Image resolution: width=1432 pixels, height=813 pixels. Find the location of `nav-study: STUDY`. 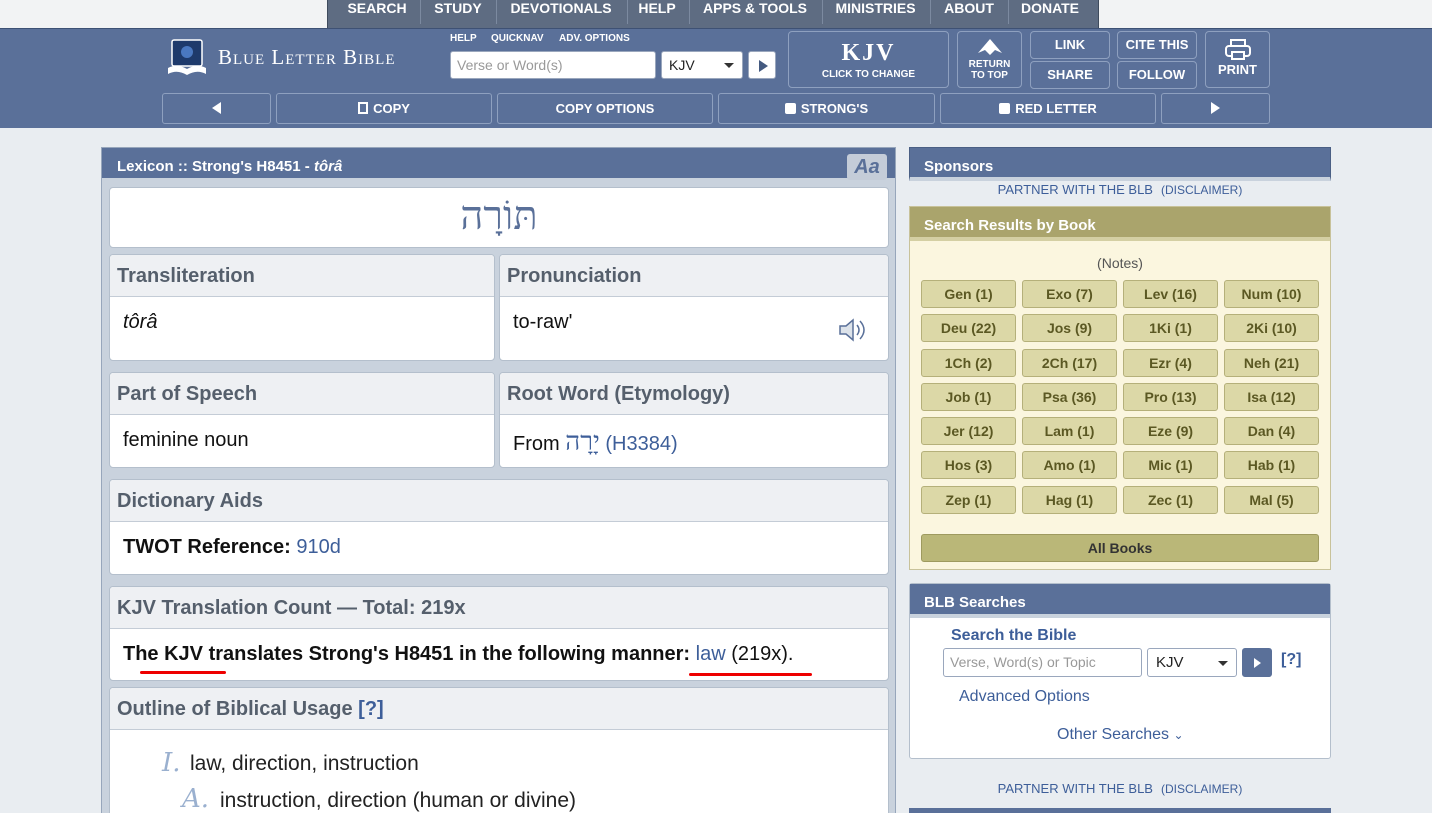

nav-study: STUDY is located at coordinates (458, 14).